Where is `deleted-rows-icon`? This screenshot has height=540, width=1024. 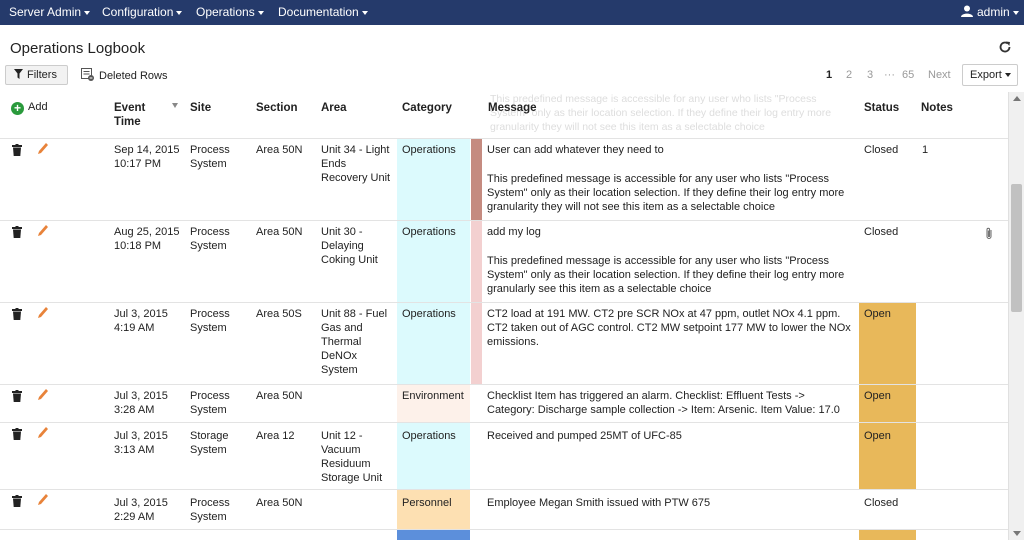 deleted-rows-icon is located at coordinates (87, 74).